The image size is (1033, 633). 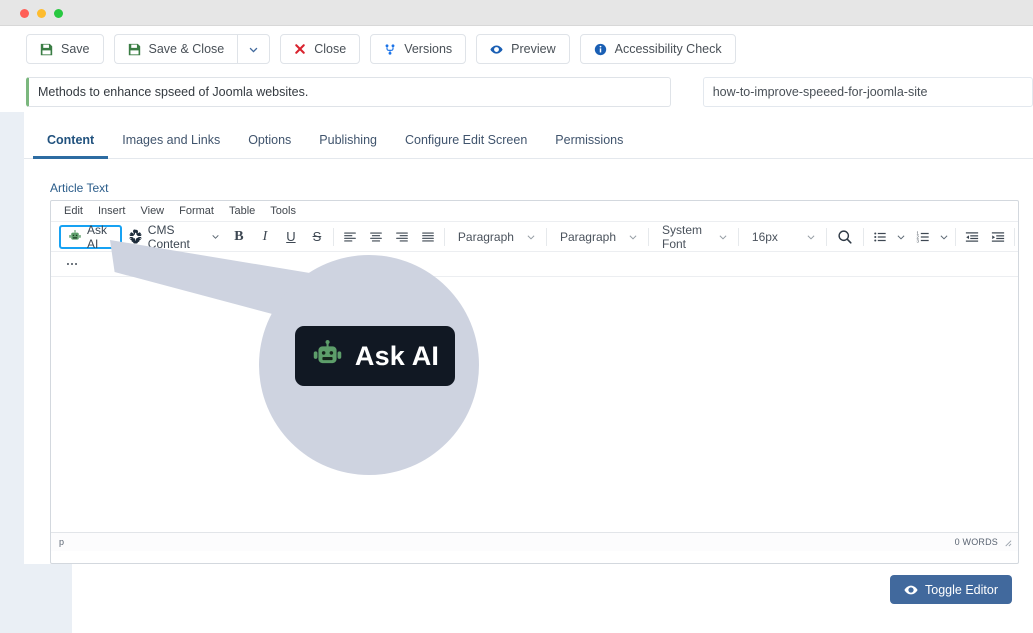 I want to click on versions-button: Versions, so click(x=418, y=49).